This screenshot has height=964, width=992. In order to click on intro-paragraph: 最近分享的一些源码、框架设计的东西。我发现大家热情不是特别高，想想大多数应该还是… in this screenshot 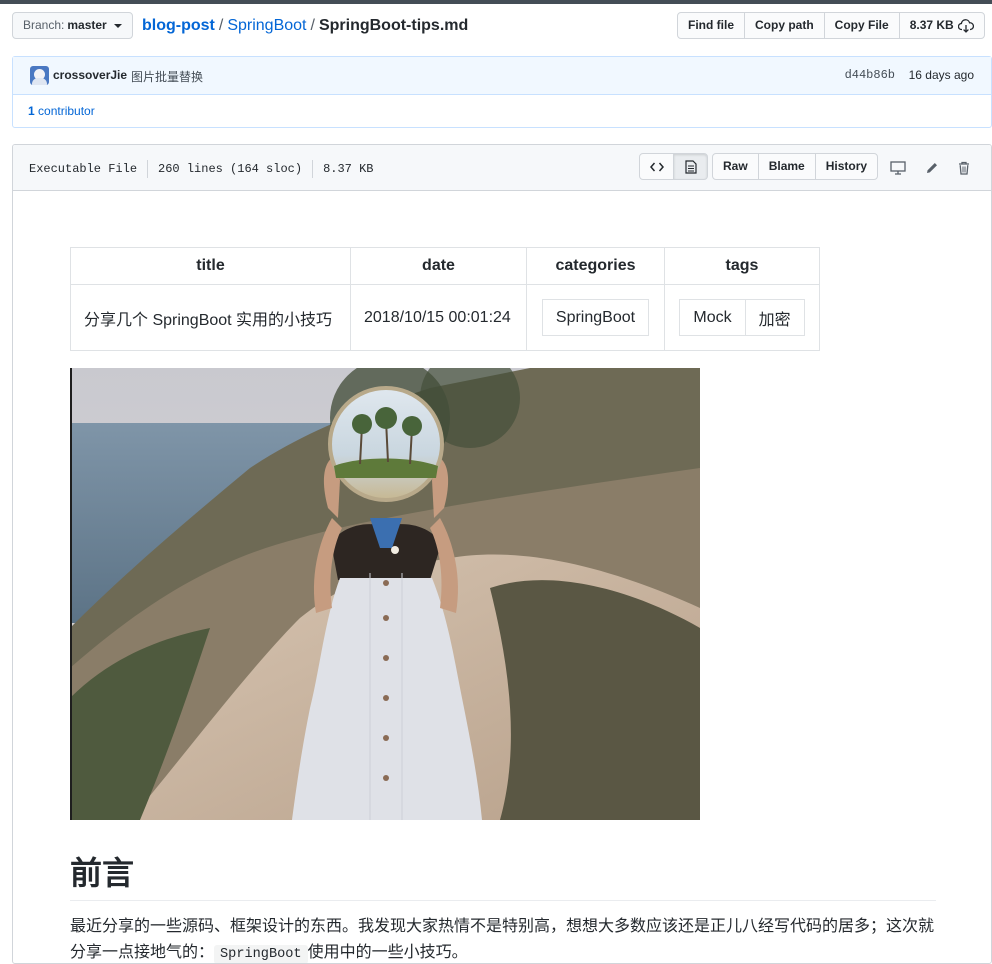, I will do `click(505, 938)`.